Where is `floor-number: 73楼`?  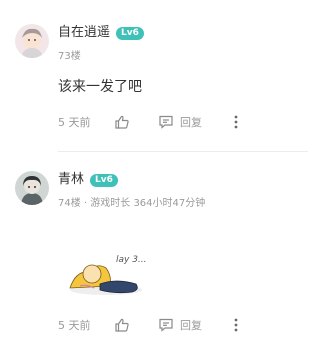 floor-number: 73楼 is located at coordinates (69, 56).